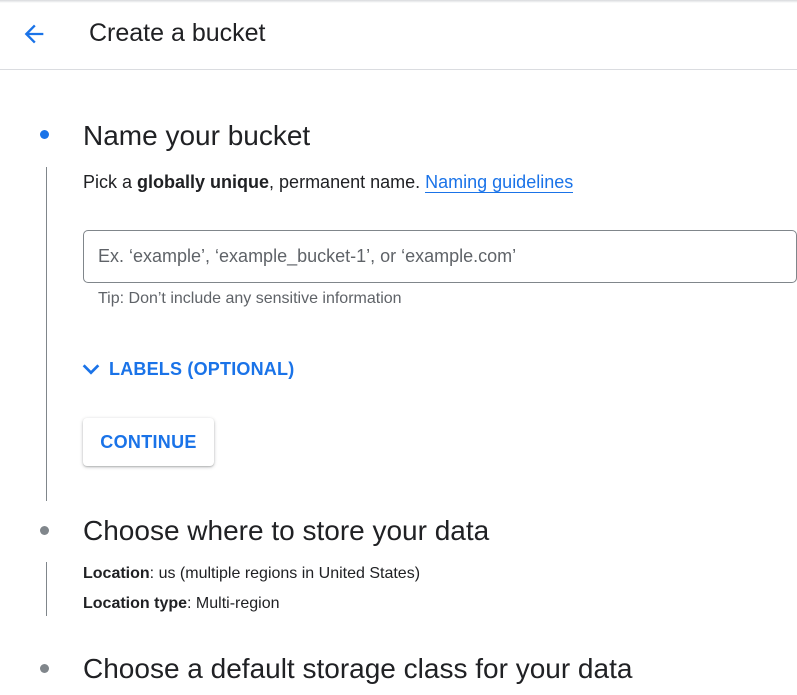 This screenshot has width=797, height=695. What do you see at coordinates (440, 256) in the screenshot?
I see `bucket-name-input` at bounding box center [440, 256].